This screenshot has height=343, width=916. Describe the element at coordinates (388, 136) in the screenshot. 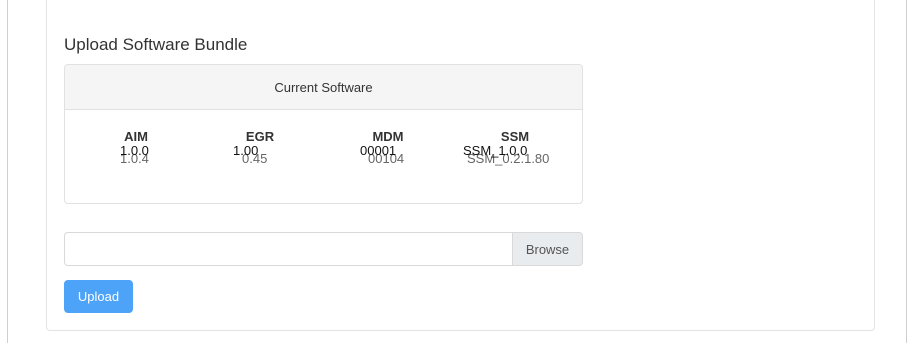

I see `software-name: MDM` at that location.